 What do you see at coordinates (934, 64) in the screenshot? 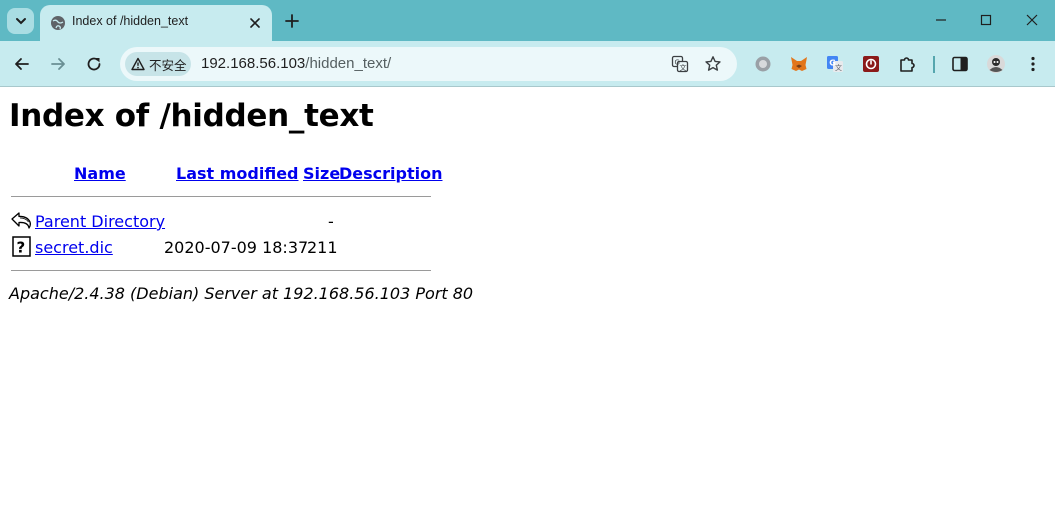
I see `toolbar-divider` at bounding box center [934, 64].